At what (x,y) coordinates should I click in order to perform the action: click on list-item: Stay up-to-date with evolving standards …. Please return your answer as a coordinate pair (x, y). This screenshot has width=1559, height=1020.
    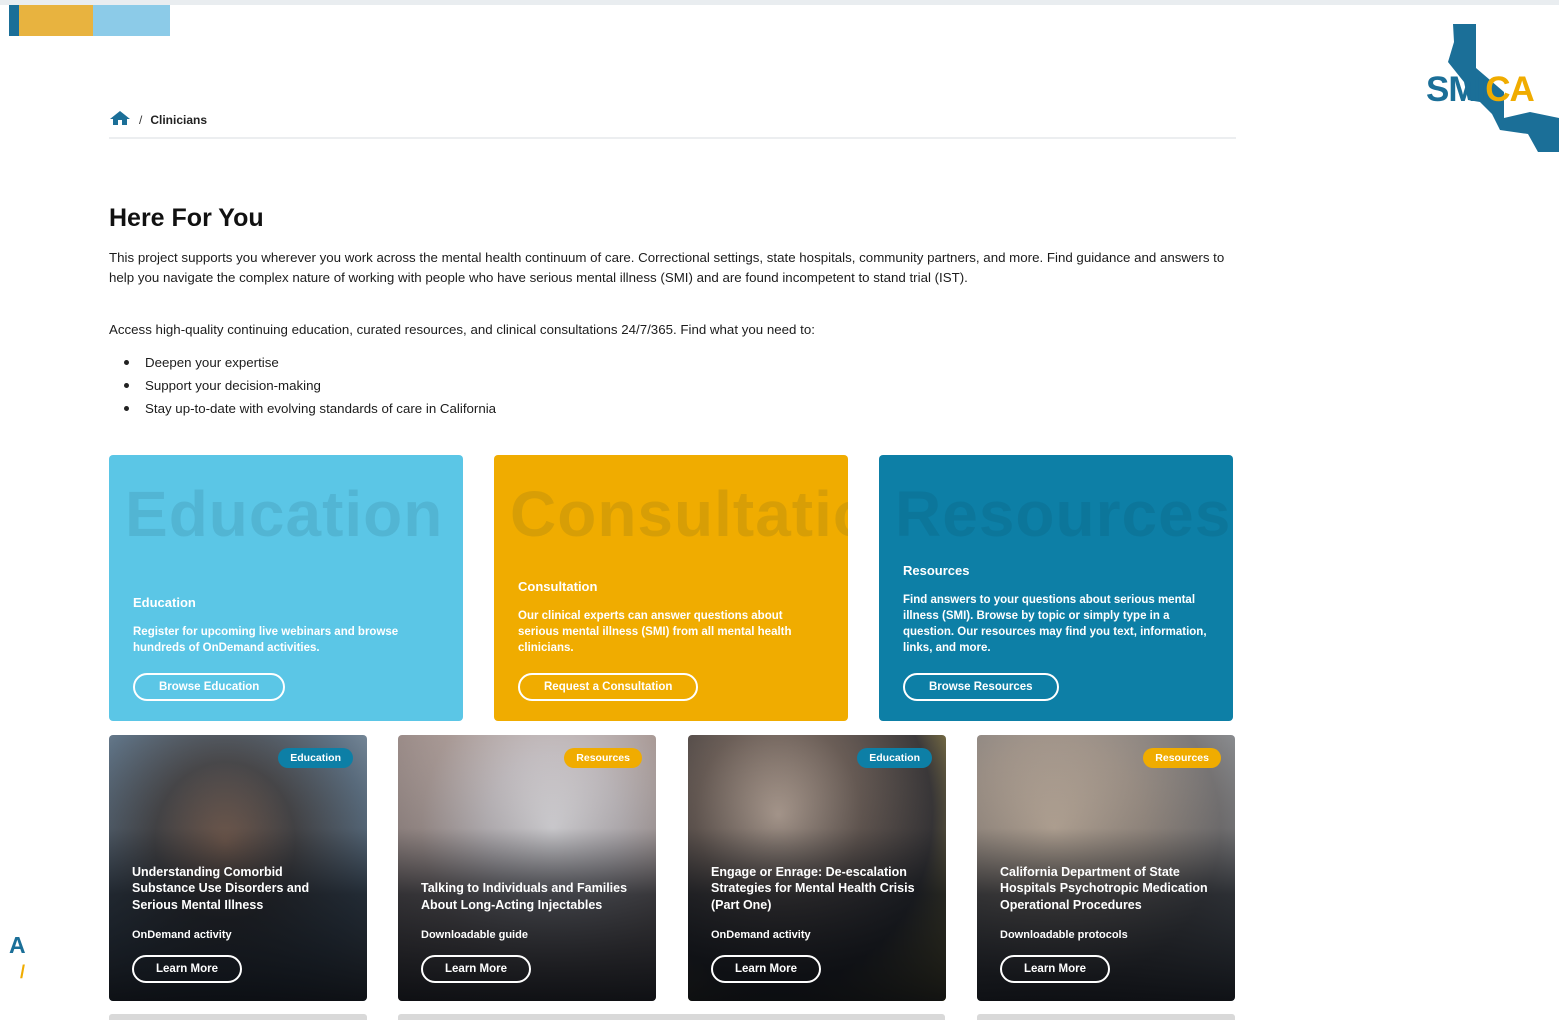
    Looking at the image, I should click on (302, 408).